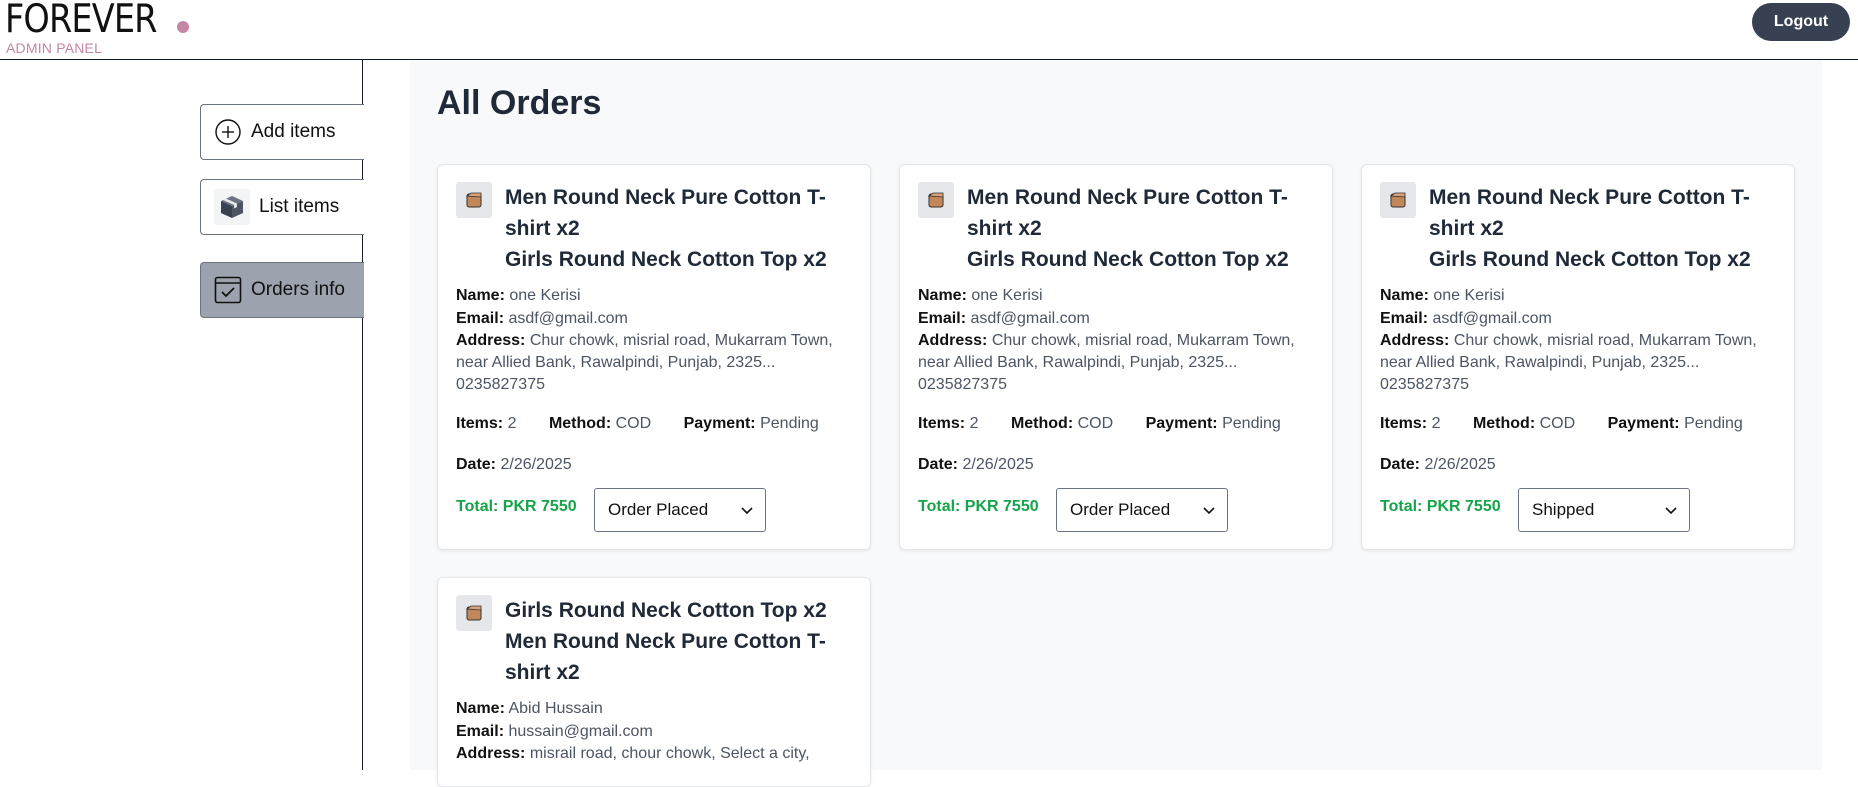 This screenshot has width=1858, height=787. Describe the element at coordinates (298, 289) in the screenshot. I see `sidebar-item-label: Orders info` at that location.